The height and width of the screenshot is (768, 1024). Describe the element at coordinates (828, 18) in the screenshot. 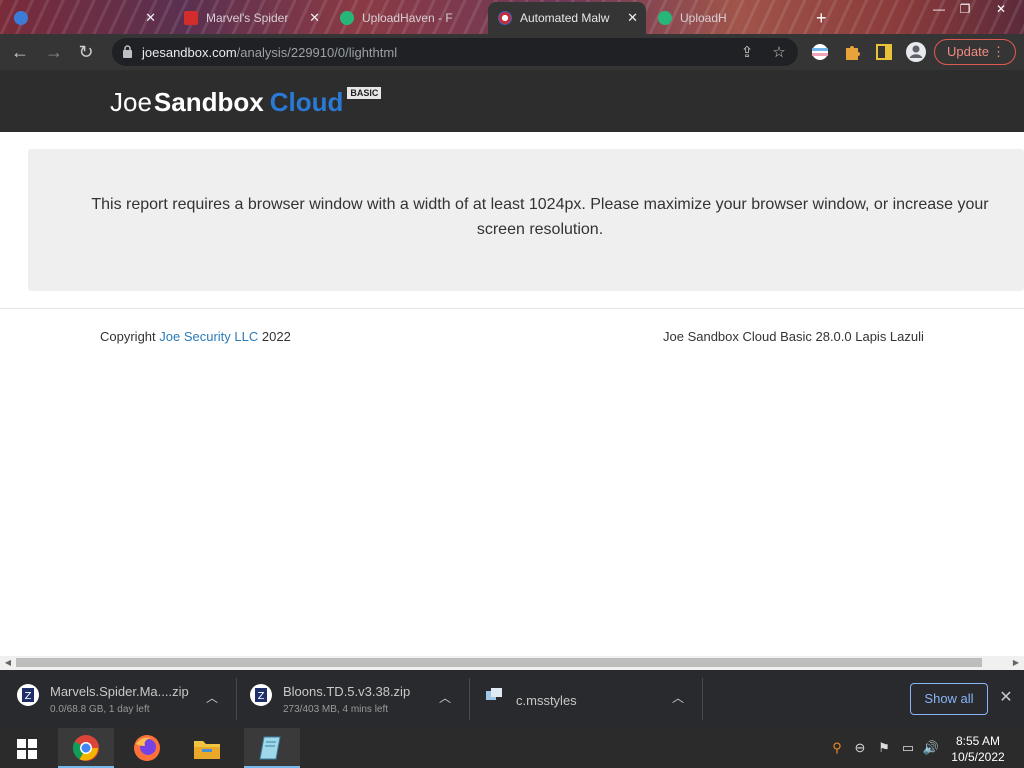

I see `new-tab-button: +` at that location.